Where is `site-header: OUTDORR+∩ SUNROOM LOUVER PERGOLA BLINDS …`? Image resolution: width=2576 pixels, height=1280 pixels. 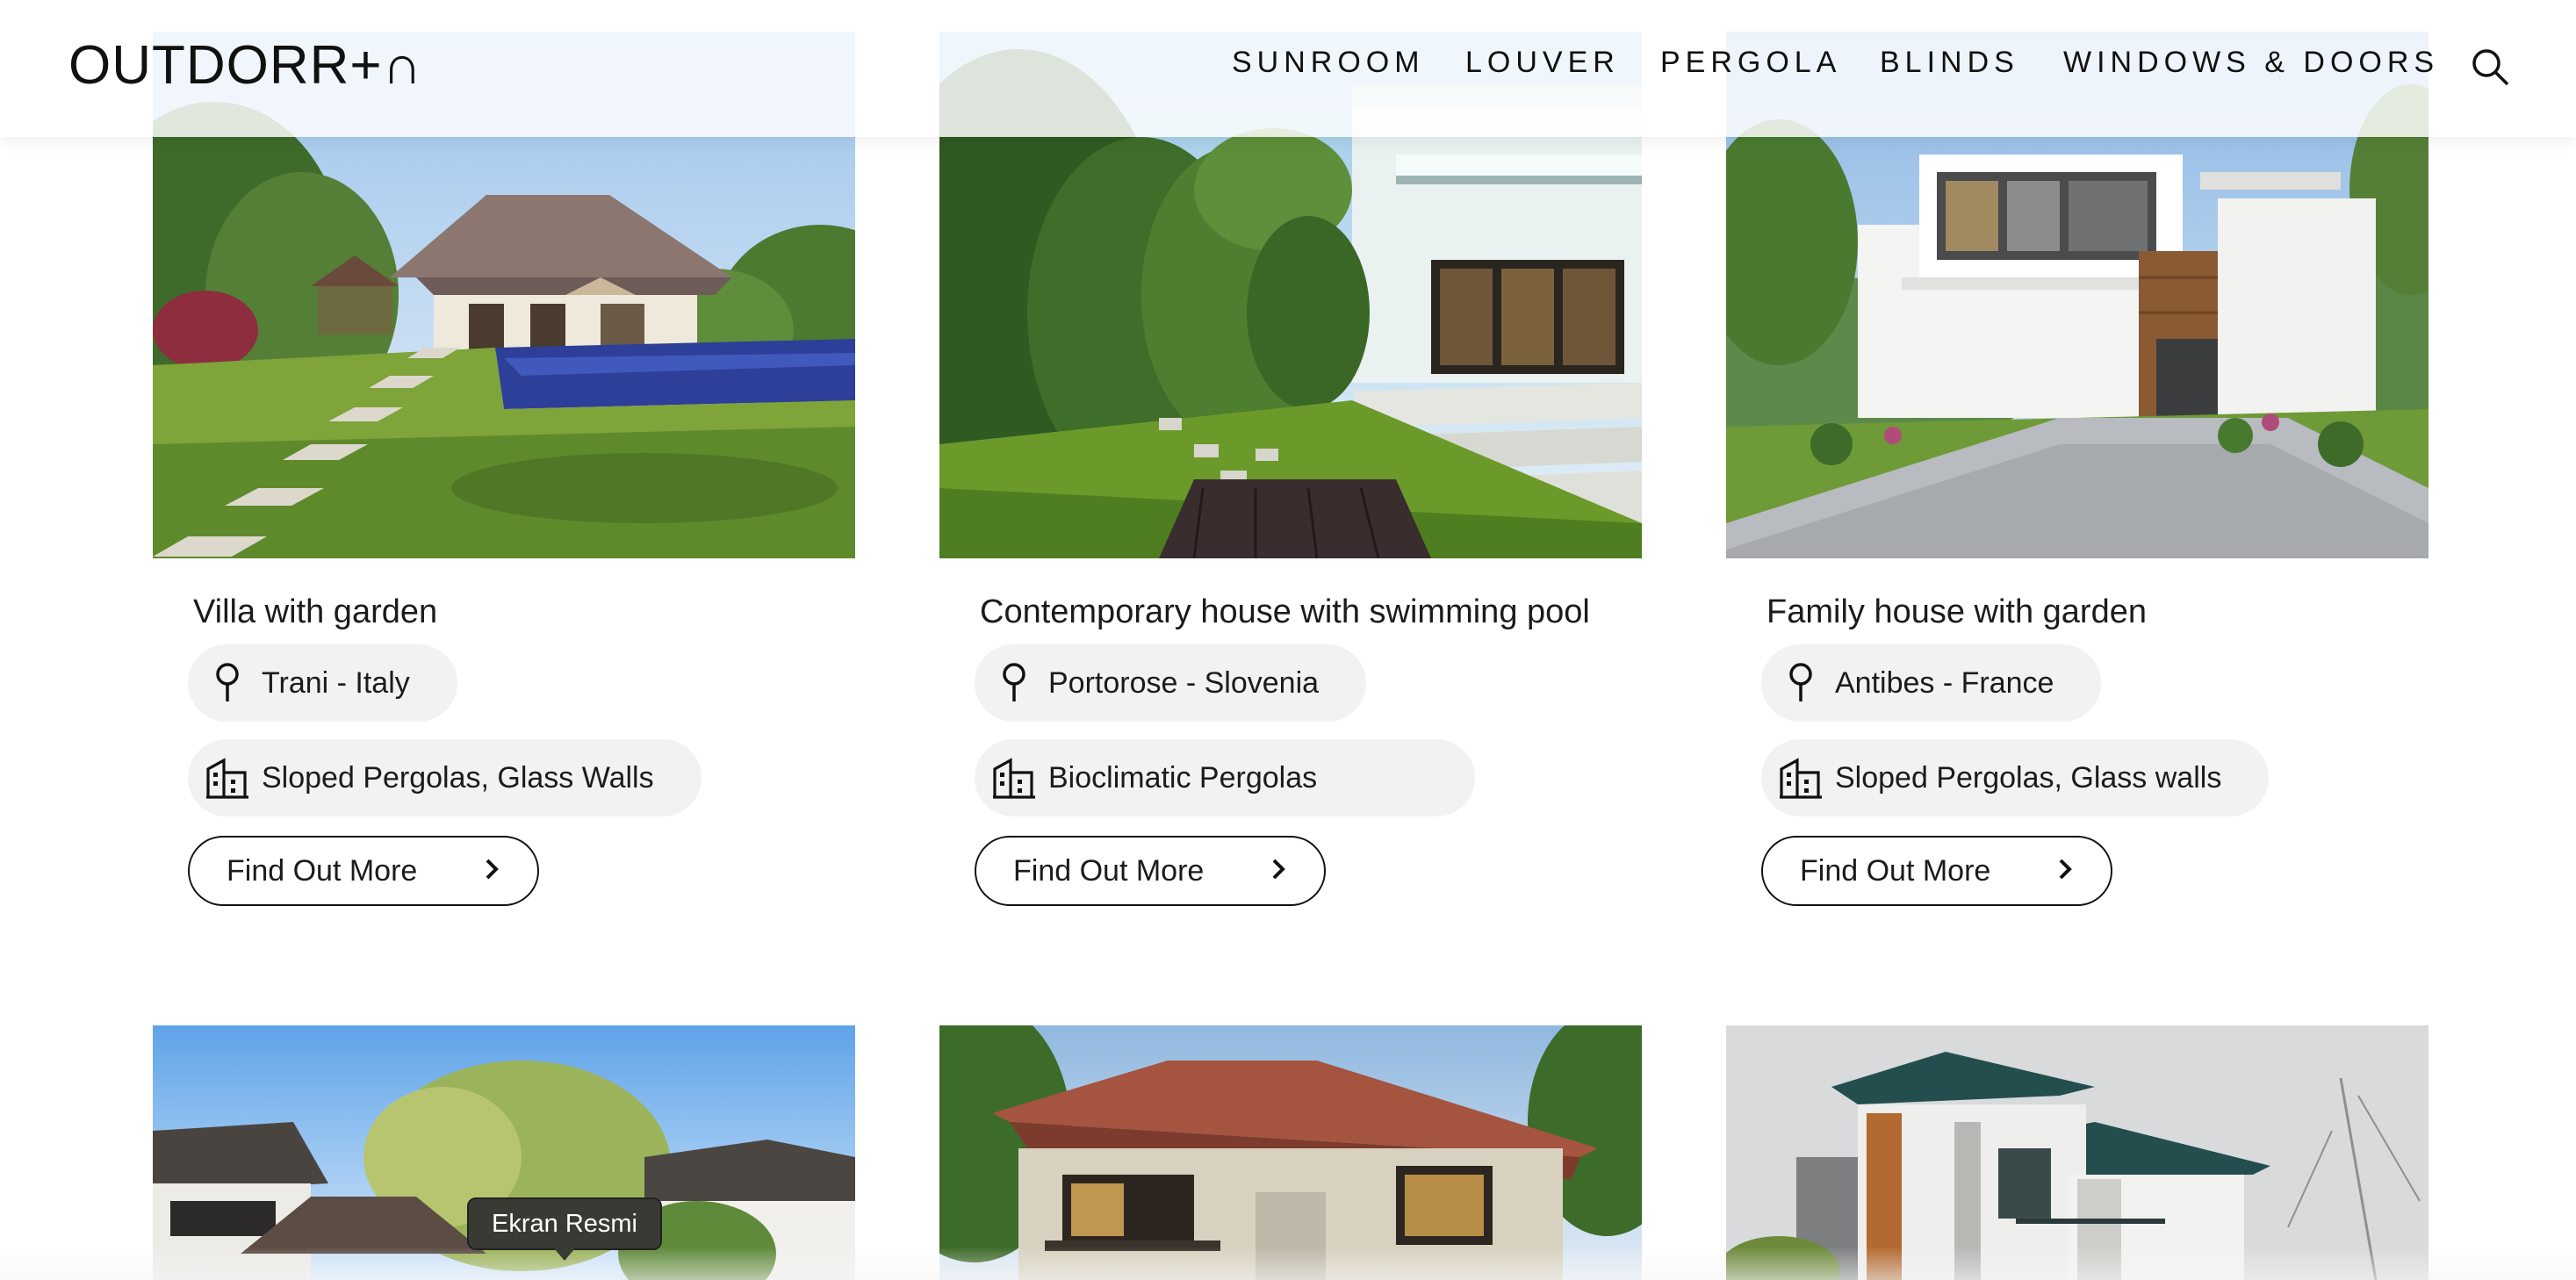
site-header: OUTDORR+∩ SUNROOM LOUVER PERGOLA BLINDS … is located at coordinates (1288, 68).